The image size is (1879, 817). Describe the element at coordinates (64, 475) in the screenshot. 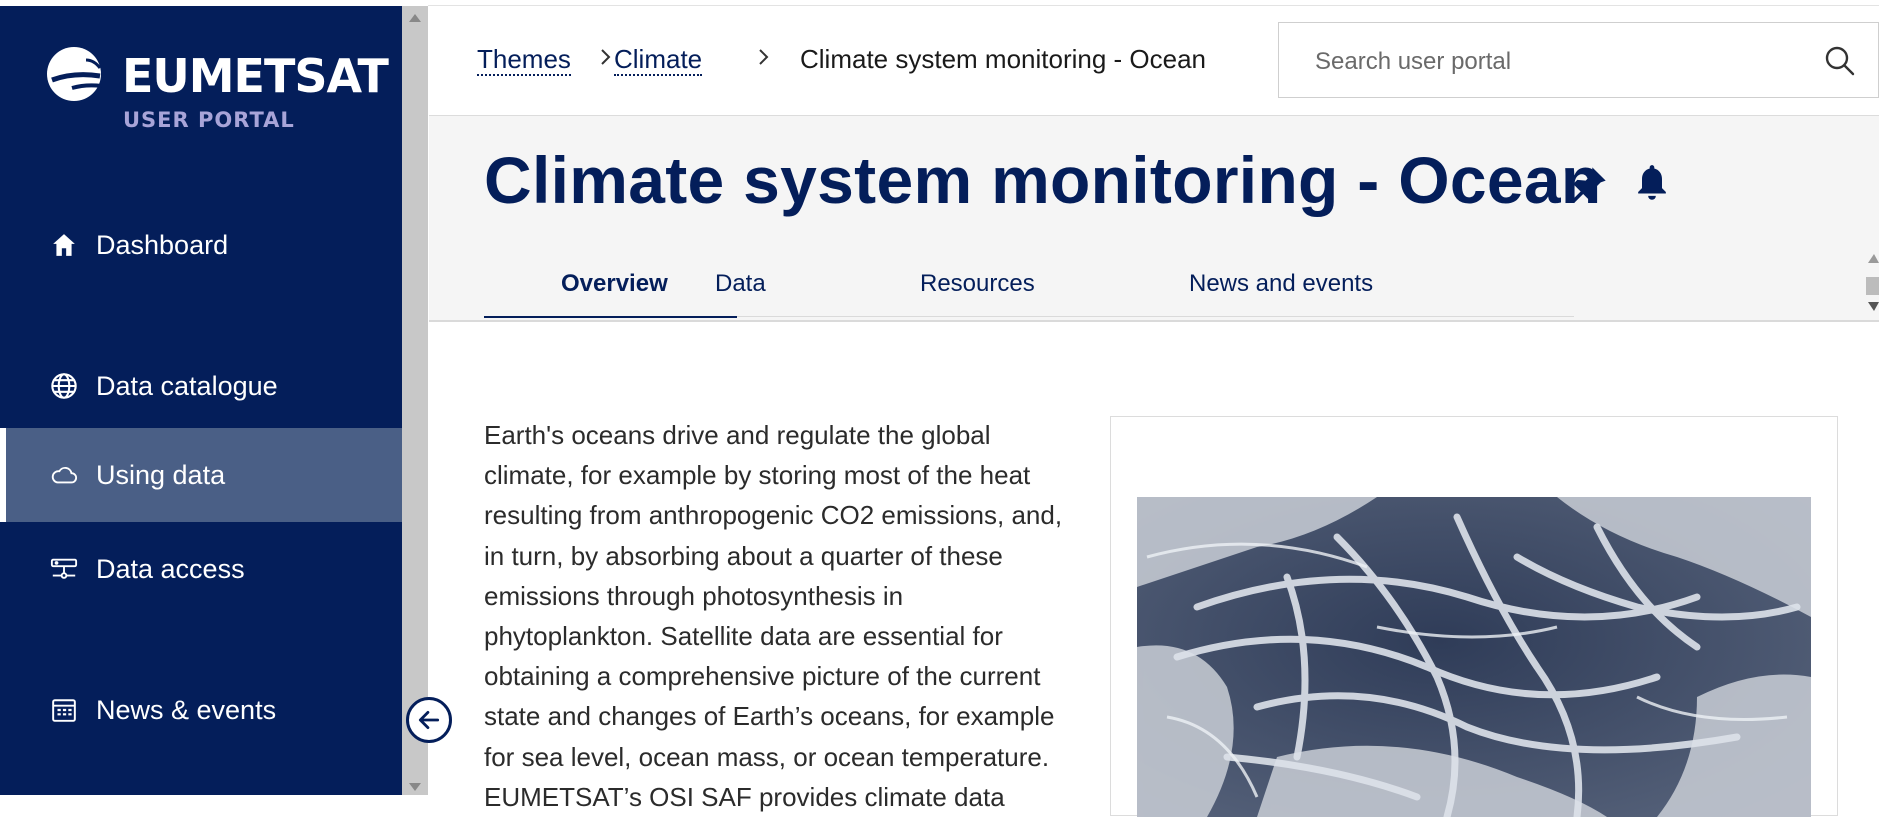

I see `cloud-icon` at that location.